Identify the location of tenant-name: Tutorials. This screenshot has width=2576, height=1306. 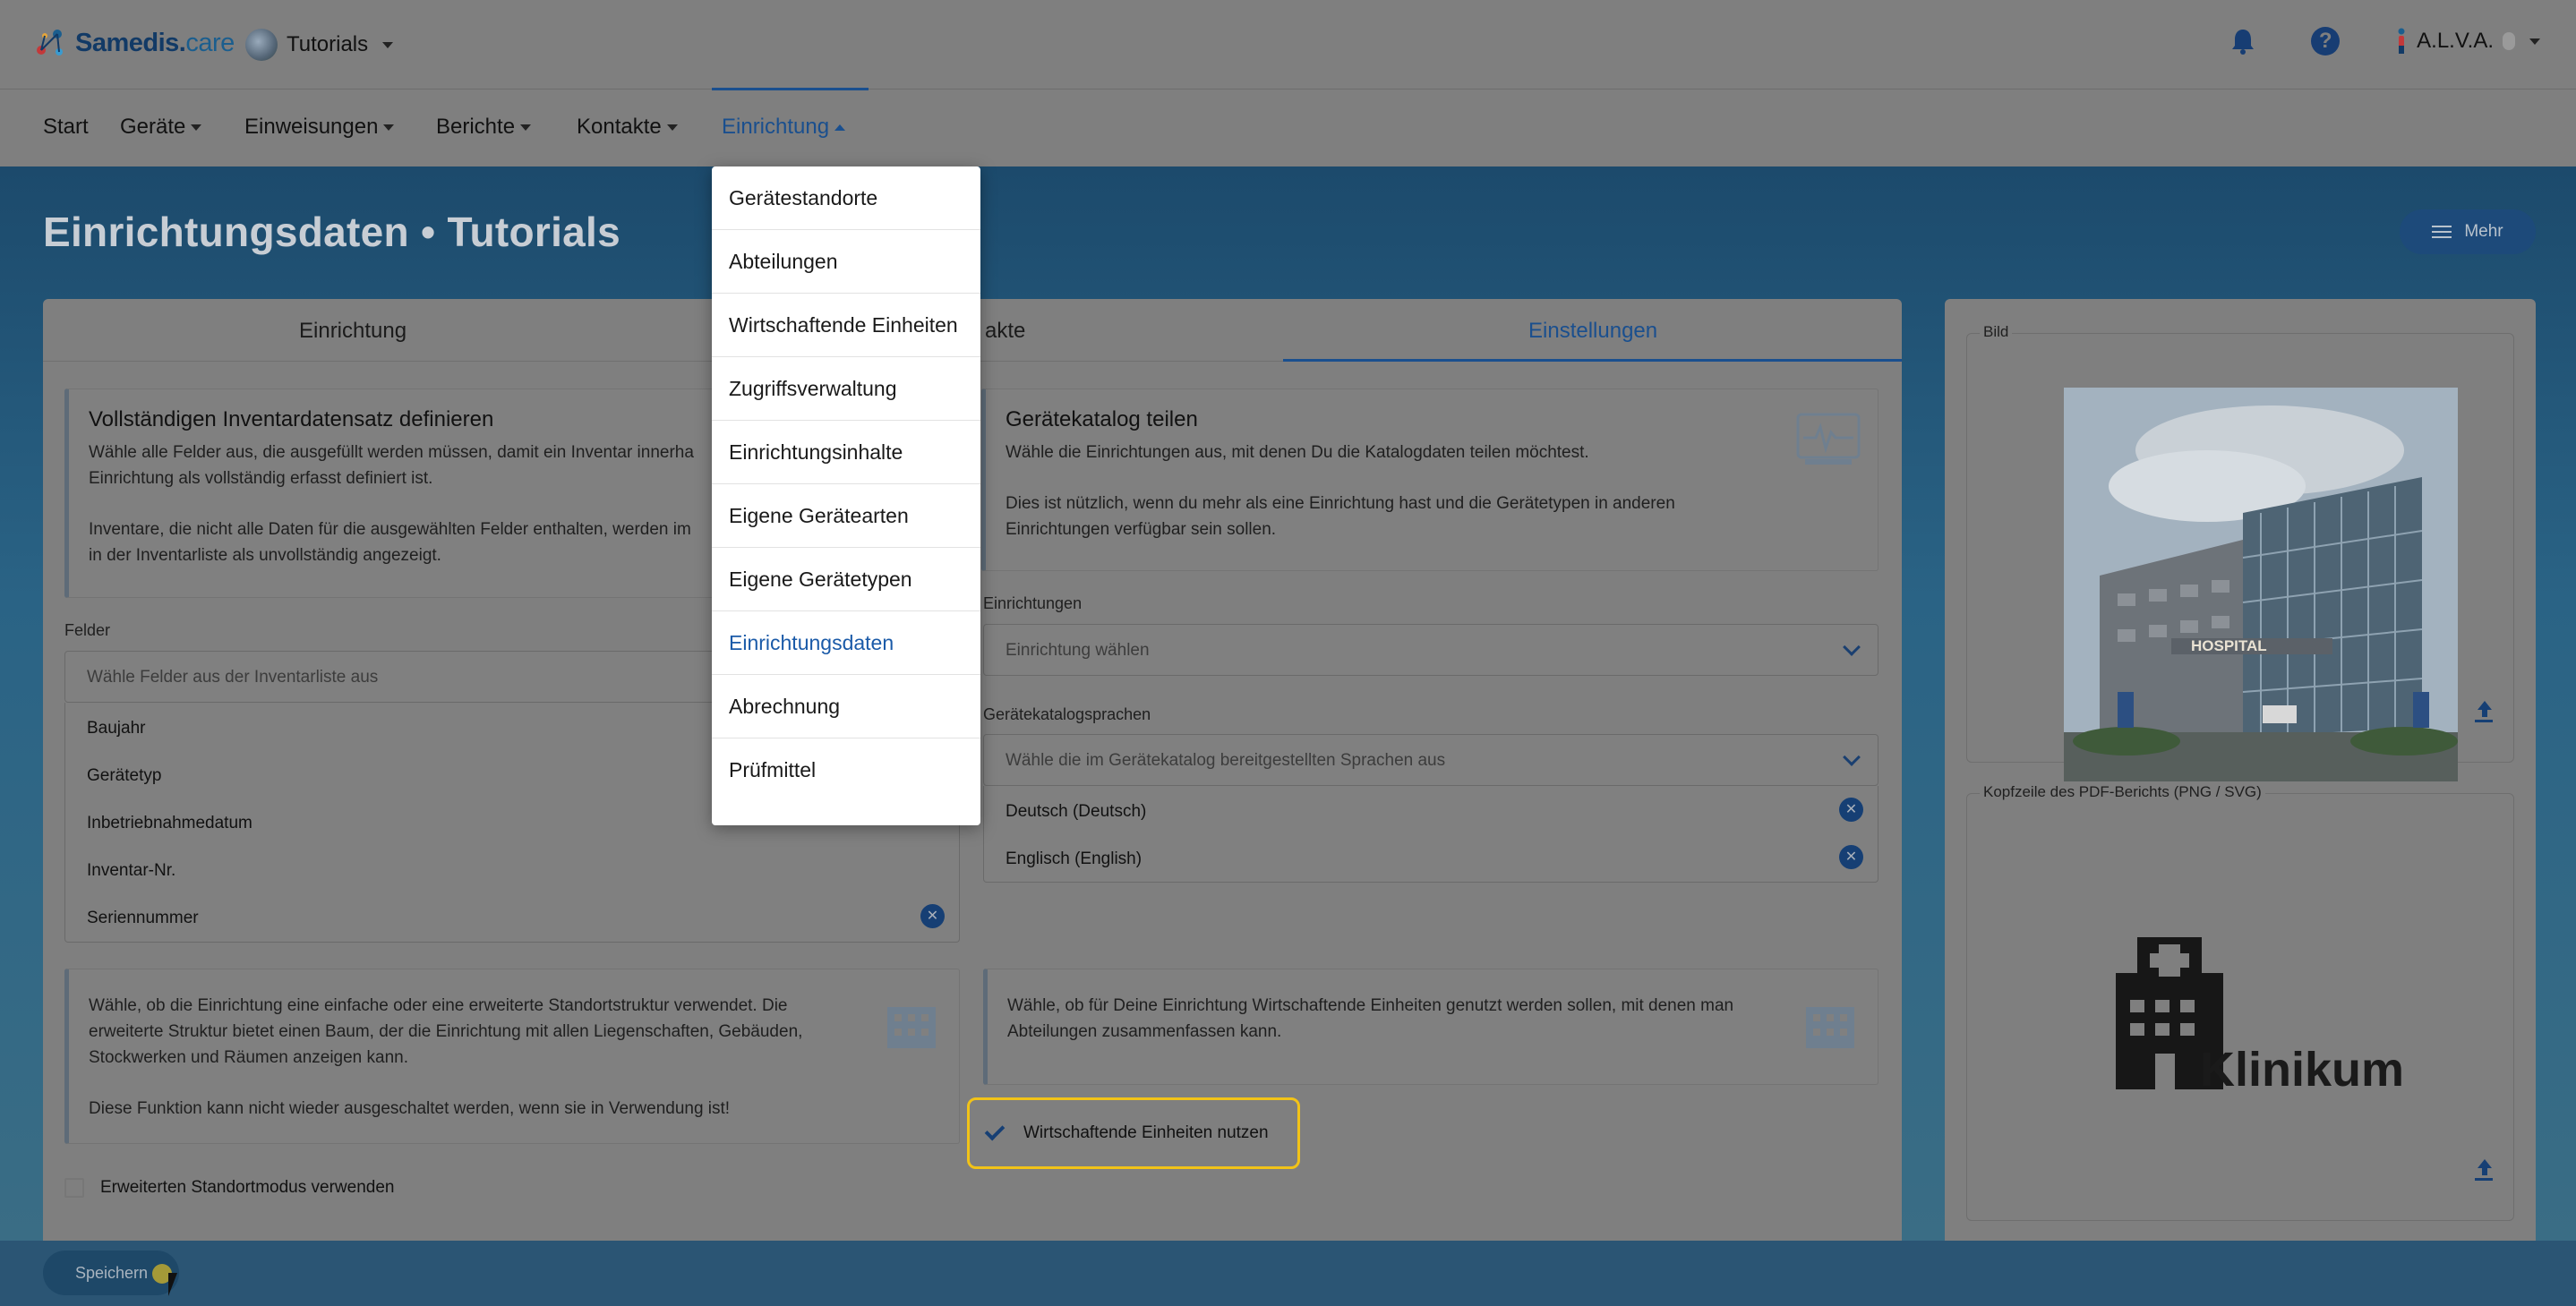
(328, 44).